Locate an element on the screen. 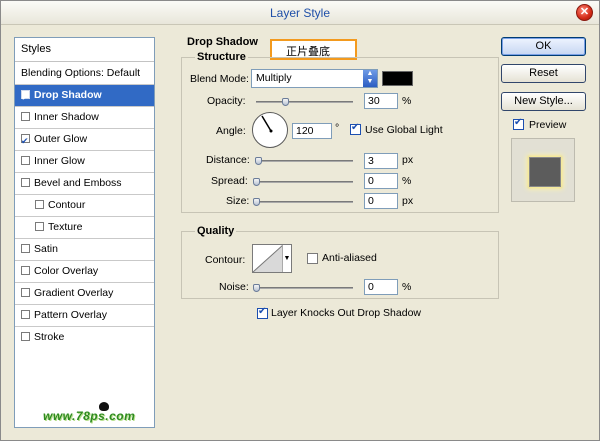  style-item: Stroke is located at coordinates (84, 337).